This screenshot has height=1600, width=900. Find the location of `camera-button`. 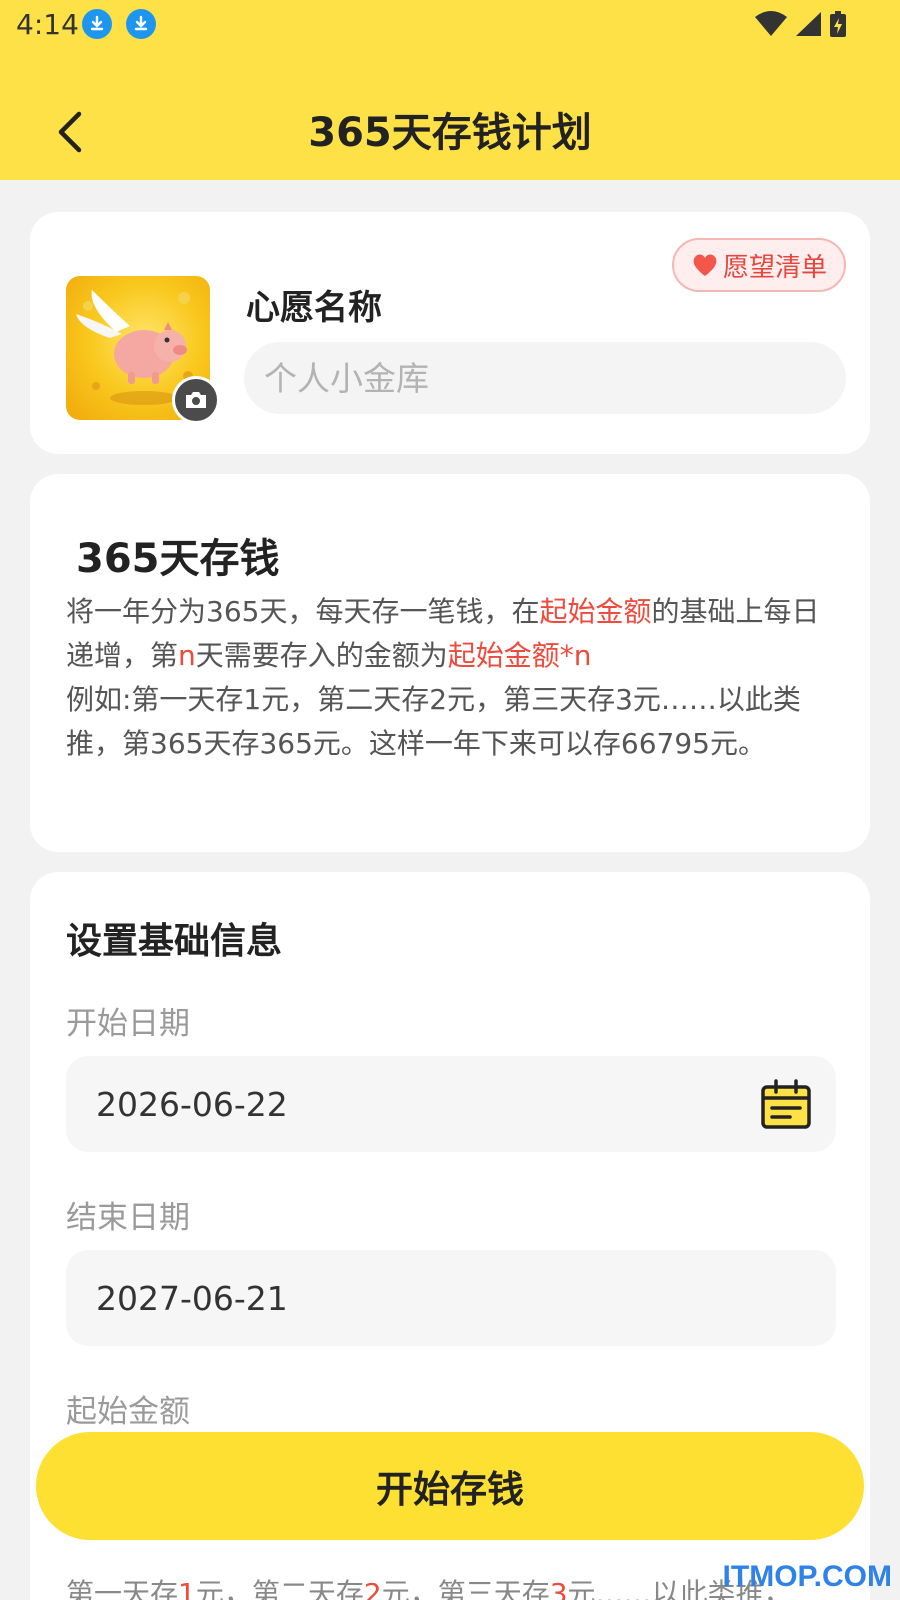

camera-button is located at coordinates (196, 400).